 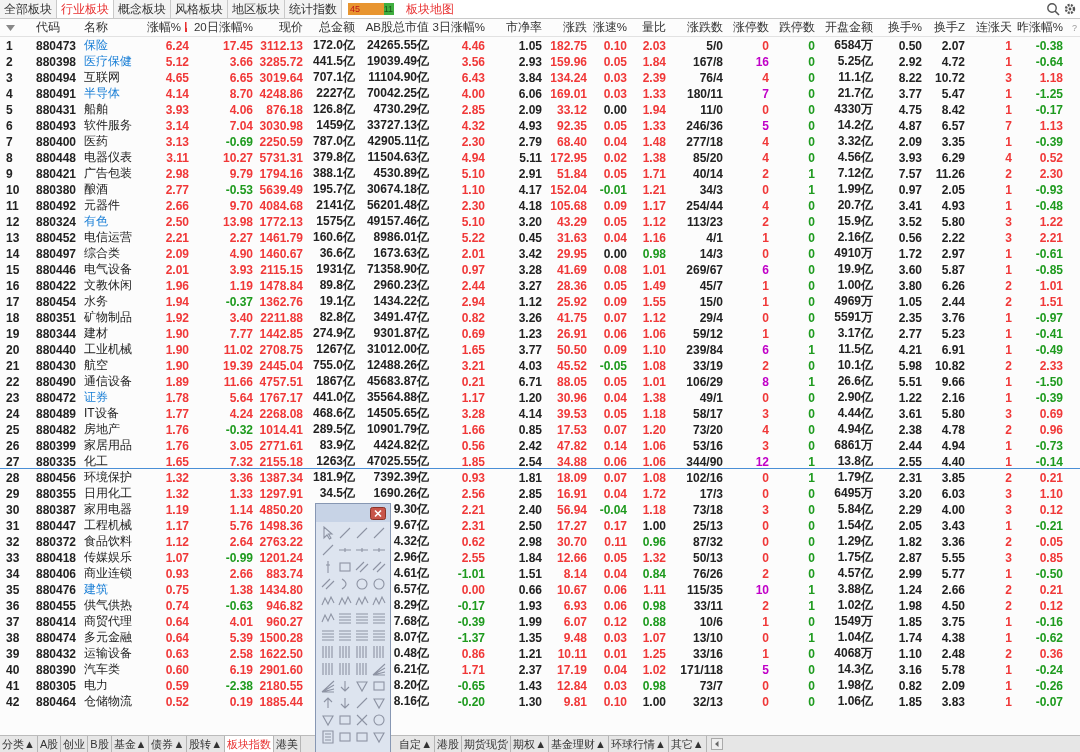 What do you see at coordinates (108, 237) in the screenshot?
I see `sector-name: 电信运营` at bounding box center [108, 237].